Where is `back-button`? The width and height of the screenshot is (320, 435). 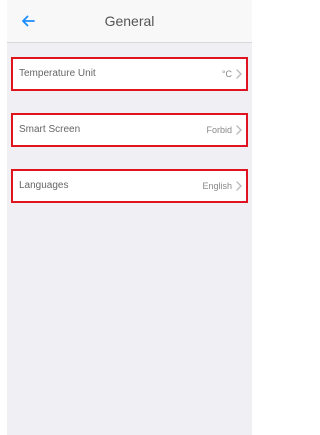
back-button is located at coordinates (28, 21).